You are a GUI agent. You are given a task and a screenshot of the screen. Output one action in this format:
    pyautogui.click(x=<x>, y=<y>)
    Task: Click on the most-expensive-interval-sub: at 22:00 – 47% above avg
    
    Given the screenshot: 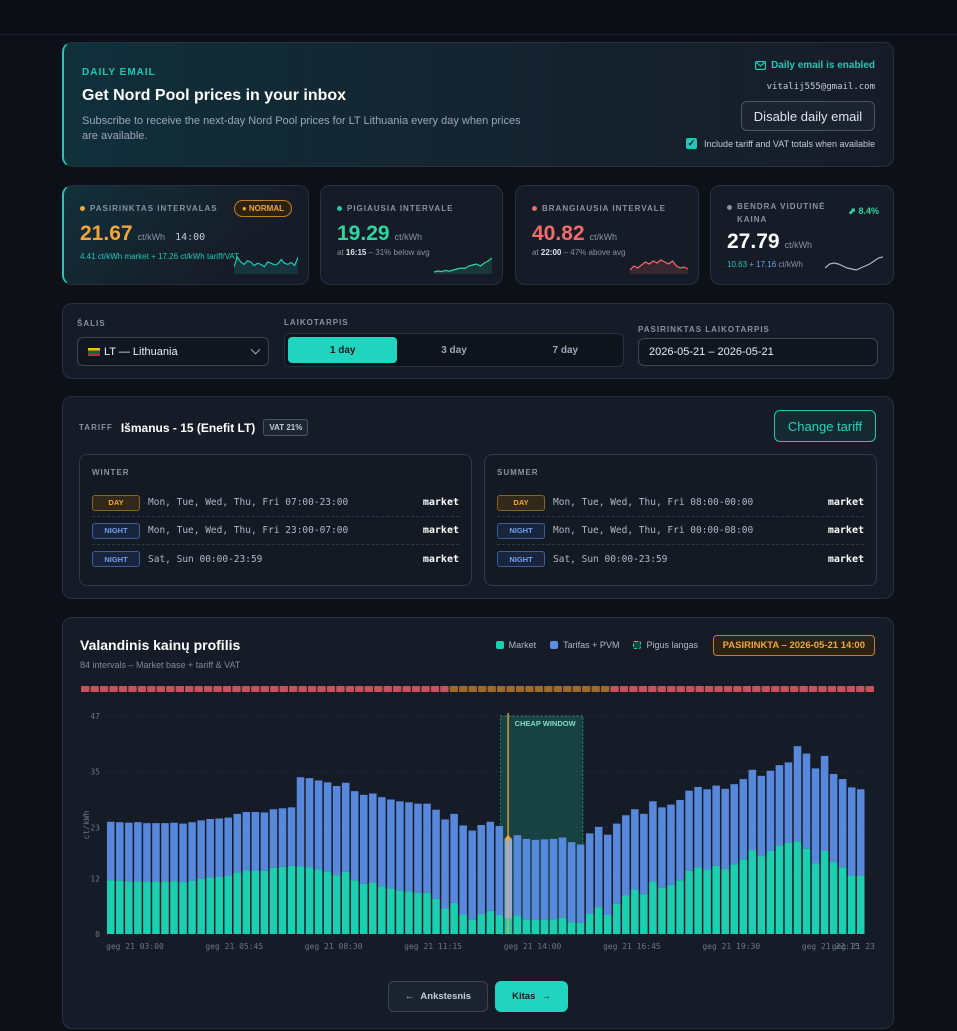 What is the action you would take?
    pyautogui.click(x=579, y=252)
    